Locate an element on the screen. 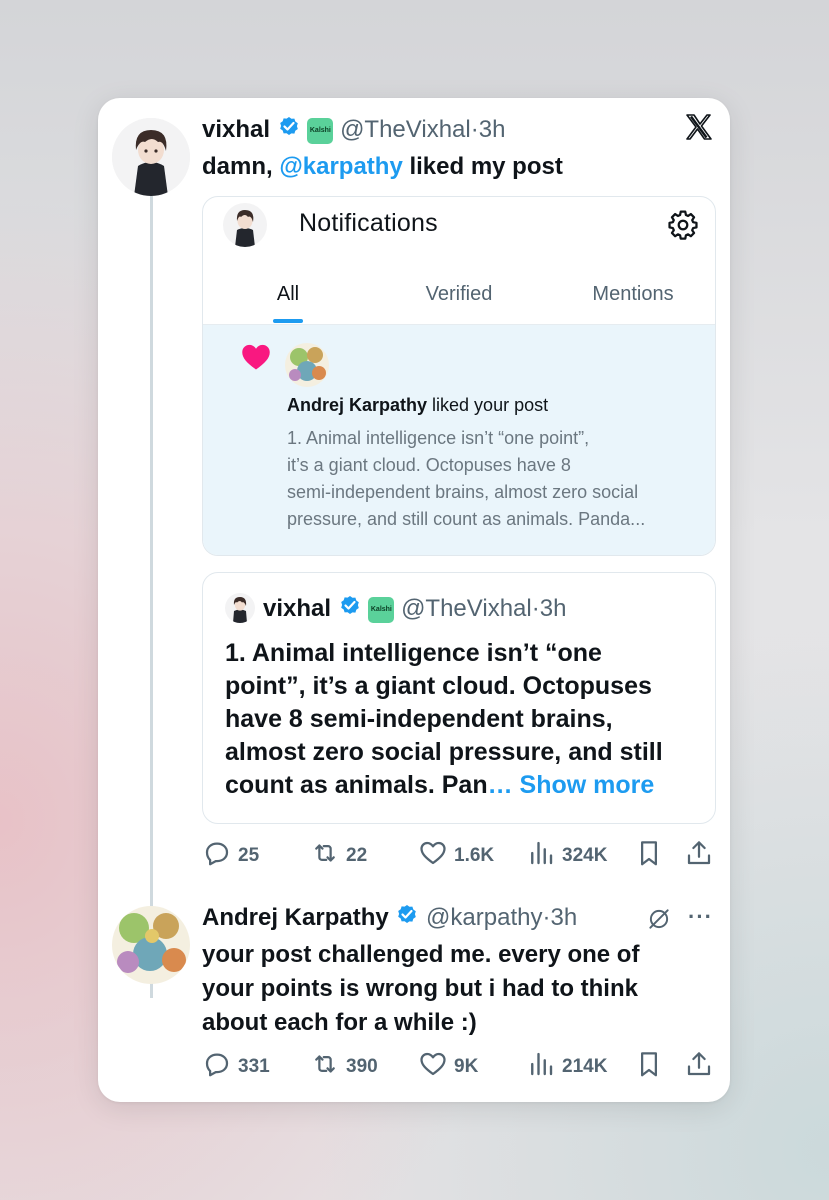 The width and height of the screenshot is (829, 1200). quote-time: 3h is located at coordinates (553, 608).